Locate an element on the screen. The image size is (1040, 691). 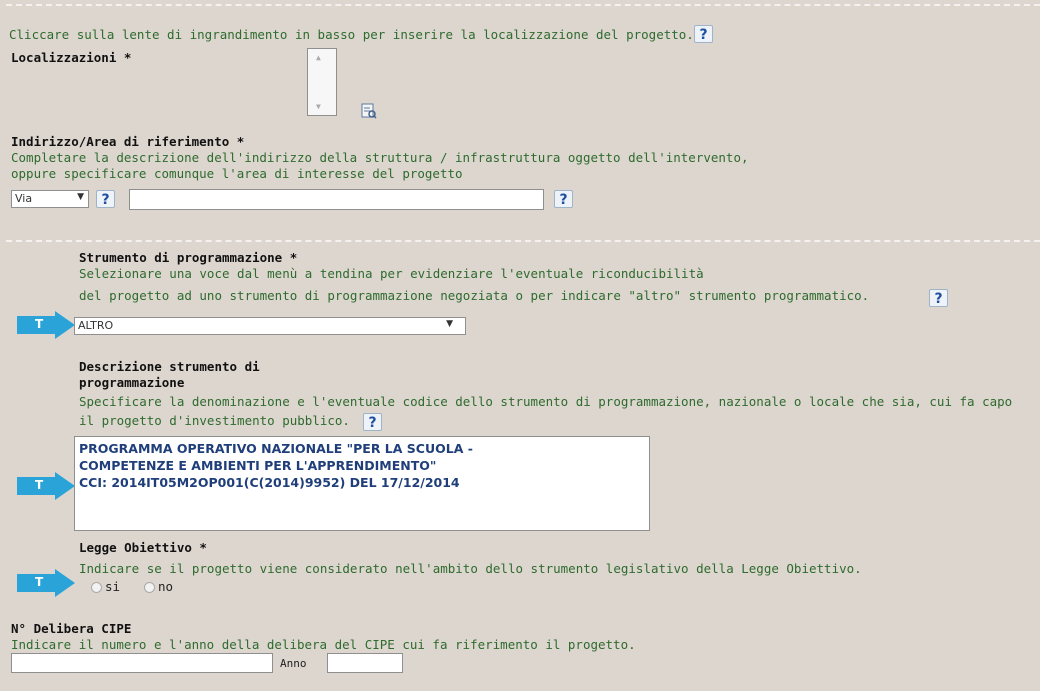
strumento-select-value: ALTRO is located at coordinates (96, 325).